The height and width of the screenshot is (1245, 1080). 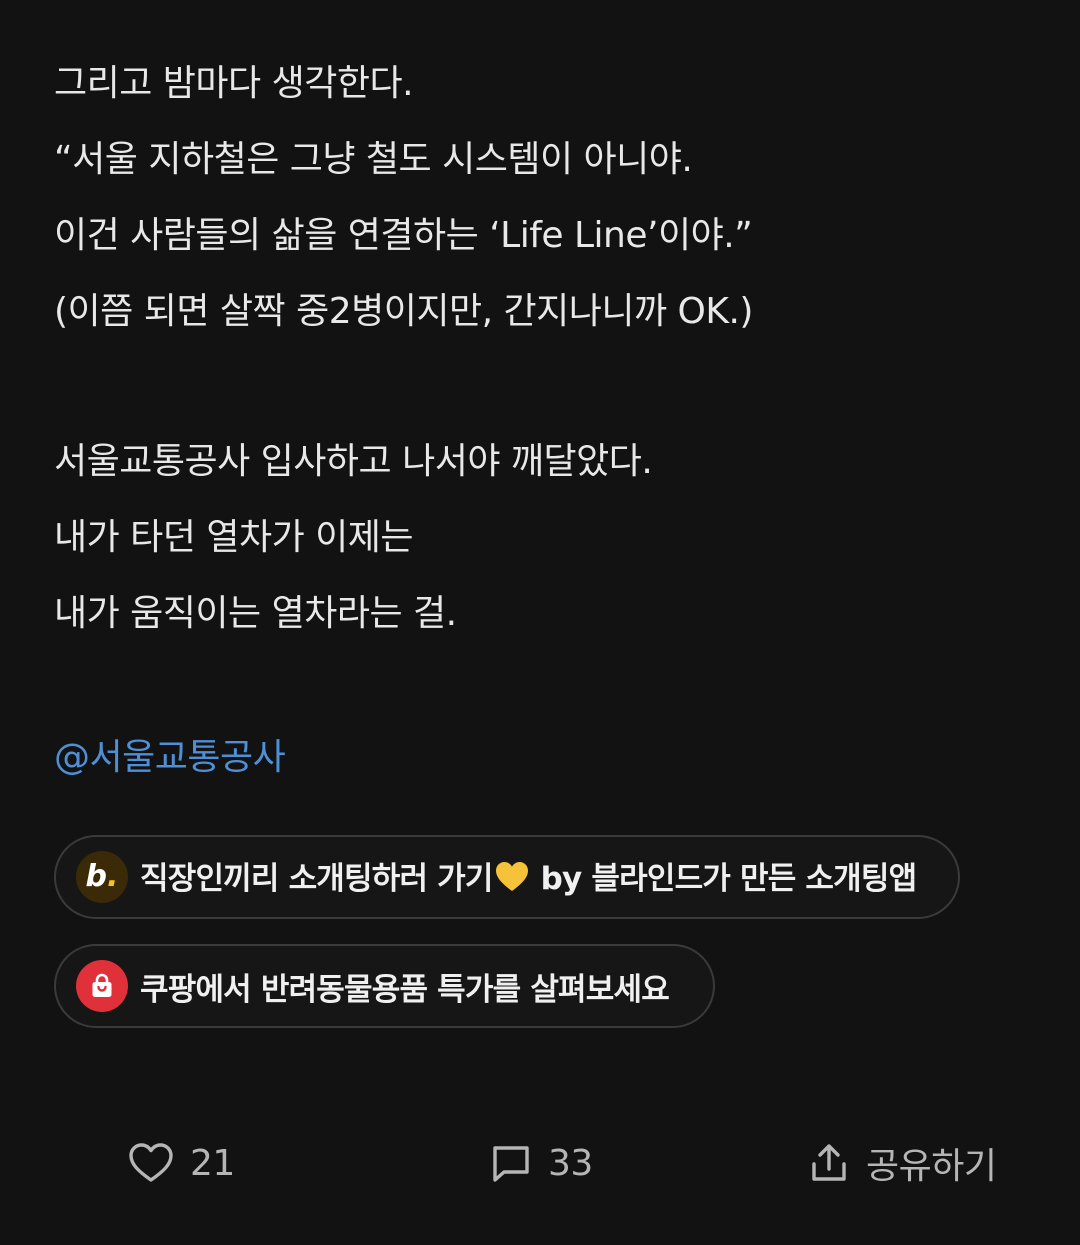 What do you see at coordinates (570, 1163) in the screenshot?
I see `comment-count: 33` at bounding box center [570, 1163].